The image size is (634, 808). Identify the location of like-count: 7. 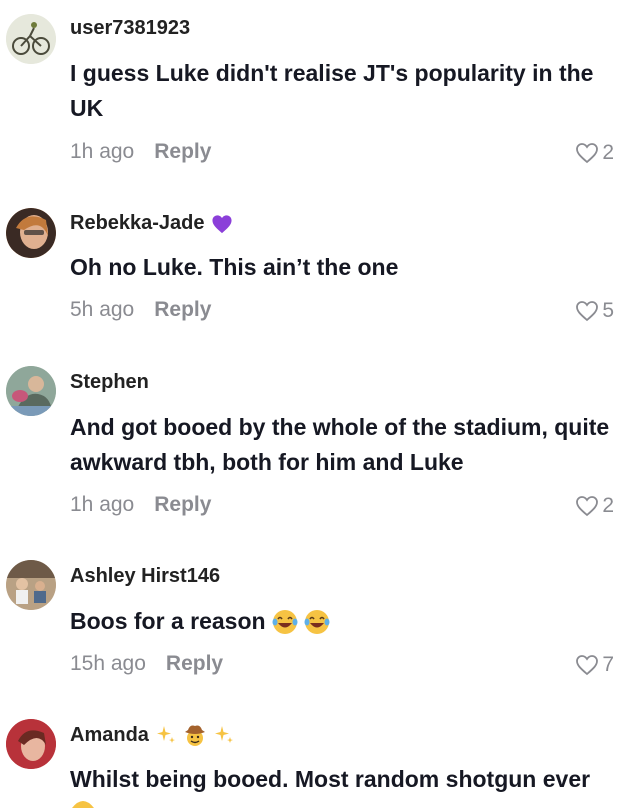
(608, 664).